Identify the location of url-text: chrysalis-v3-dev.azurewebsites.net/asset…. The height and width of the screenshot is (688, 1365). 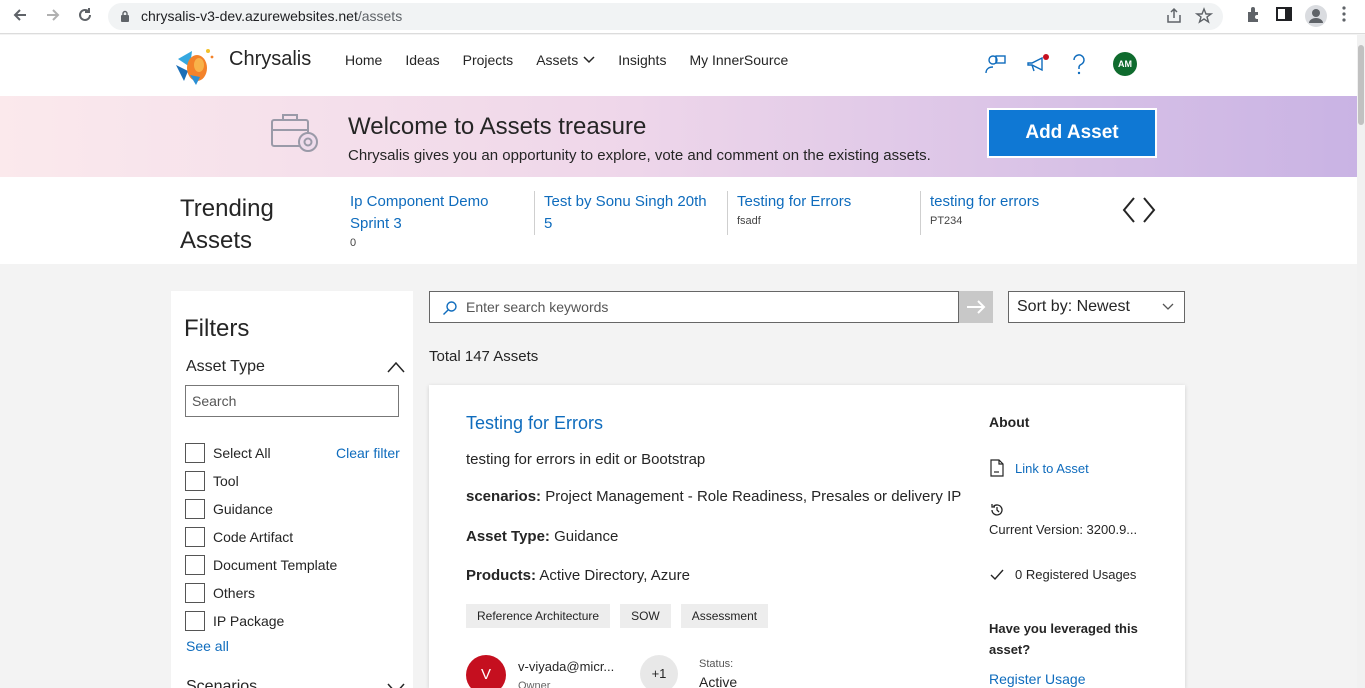
(272, 16).